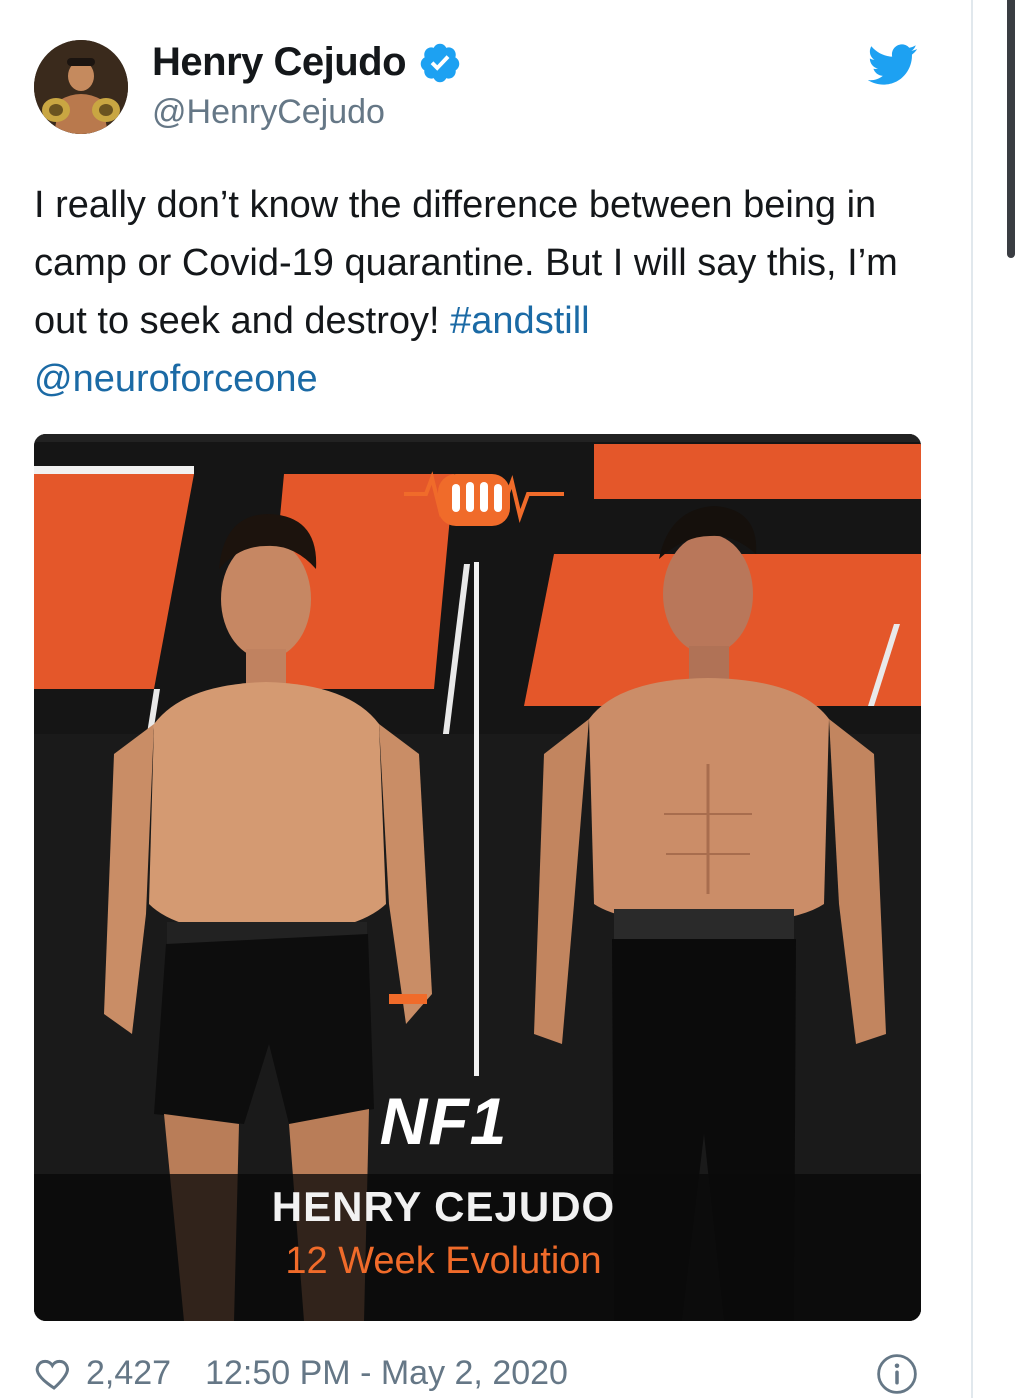  What do you see at coordinates (81, 87) in the screenshot?
I see `avatar` at bounding box center [81, 87].